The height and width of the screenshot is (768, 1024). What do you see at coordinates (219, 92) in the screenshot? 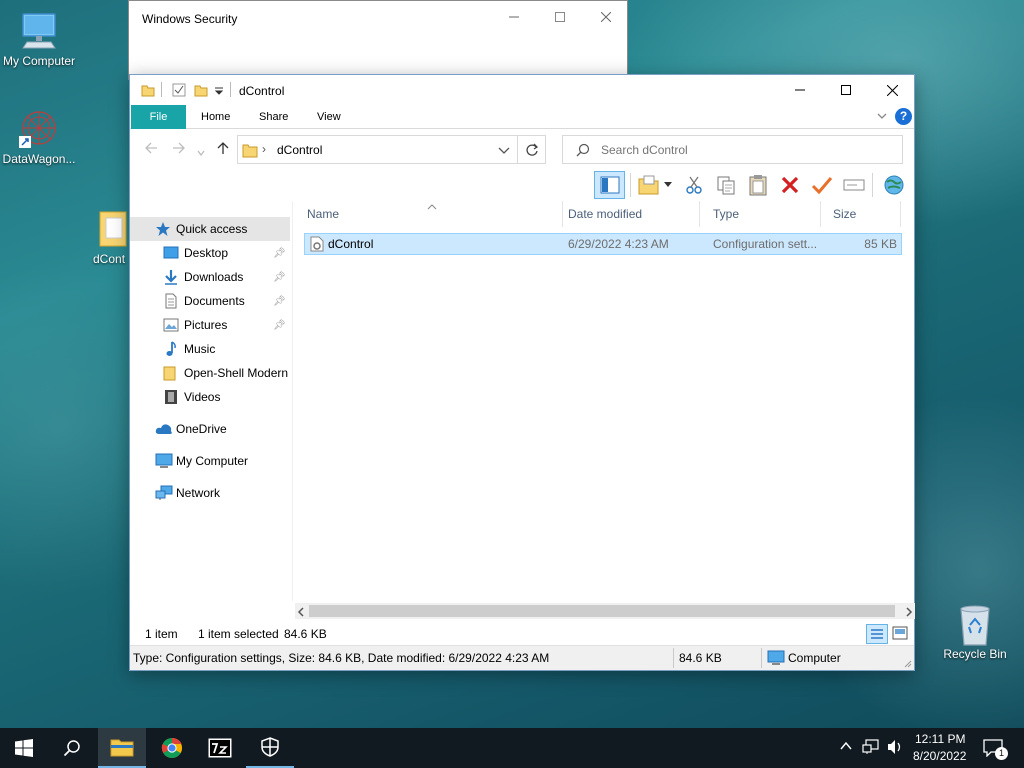
I see `quick-access-dropdown-icon` at bounding box center [219, 92].